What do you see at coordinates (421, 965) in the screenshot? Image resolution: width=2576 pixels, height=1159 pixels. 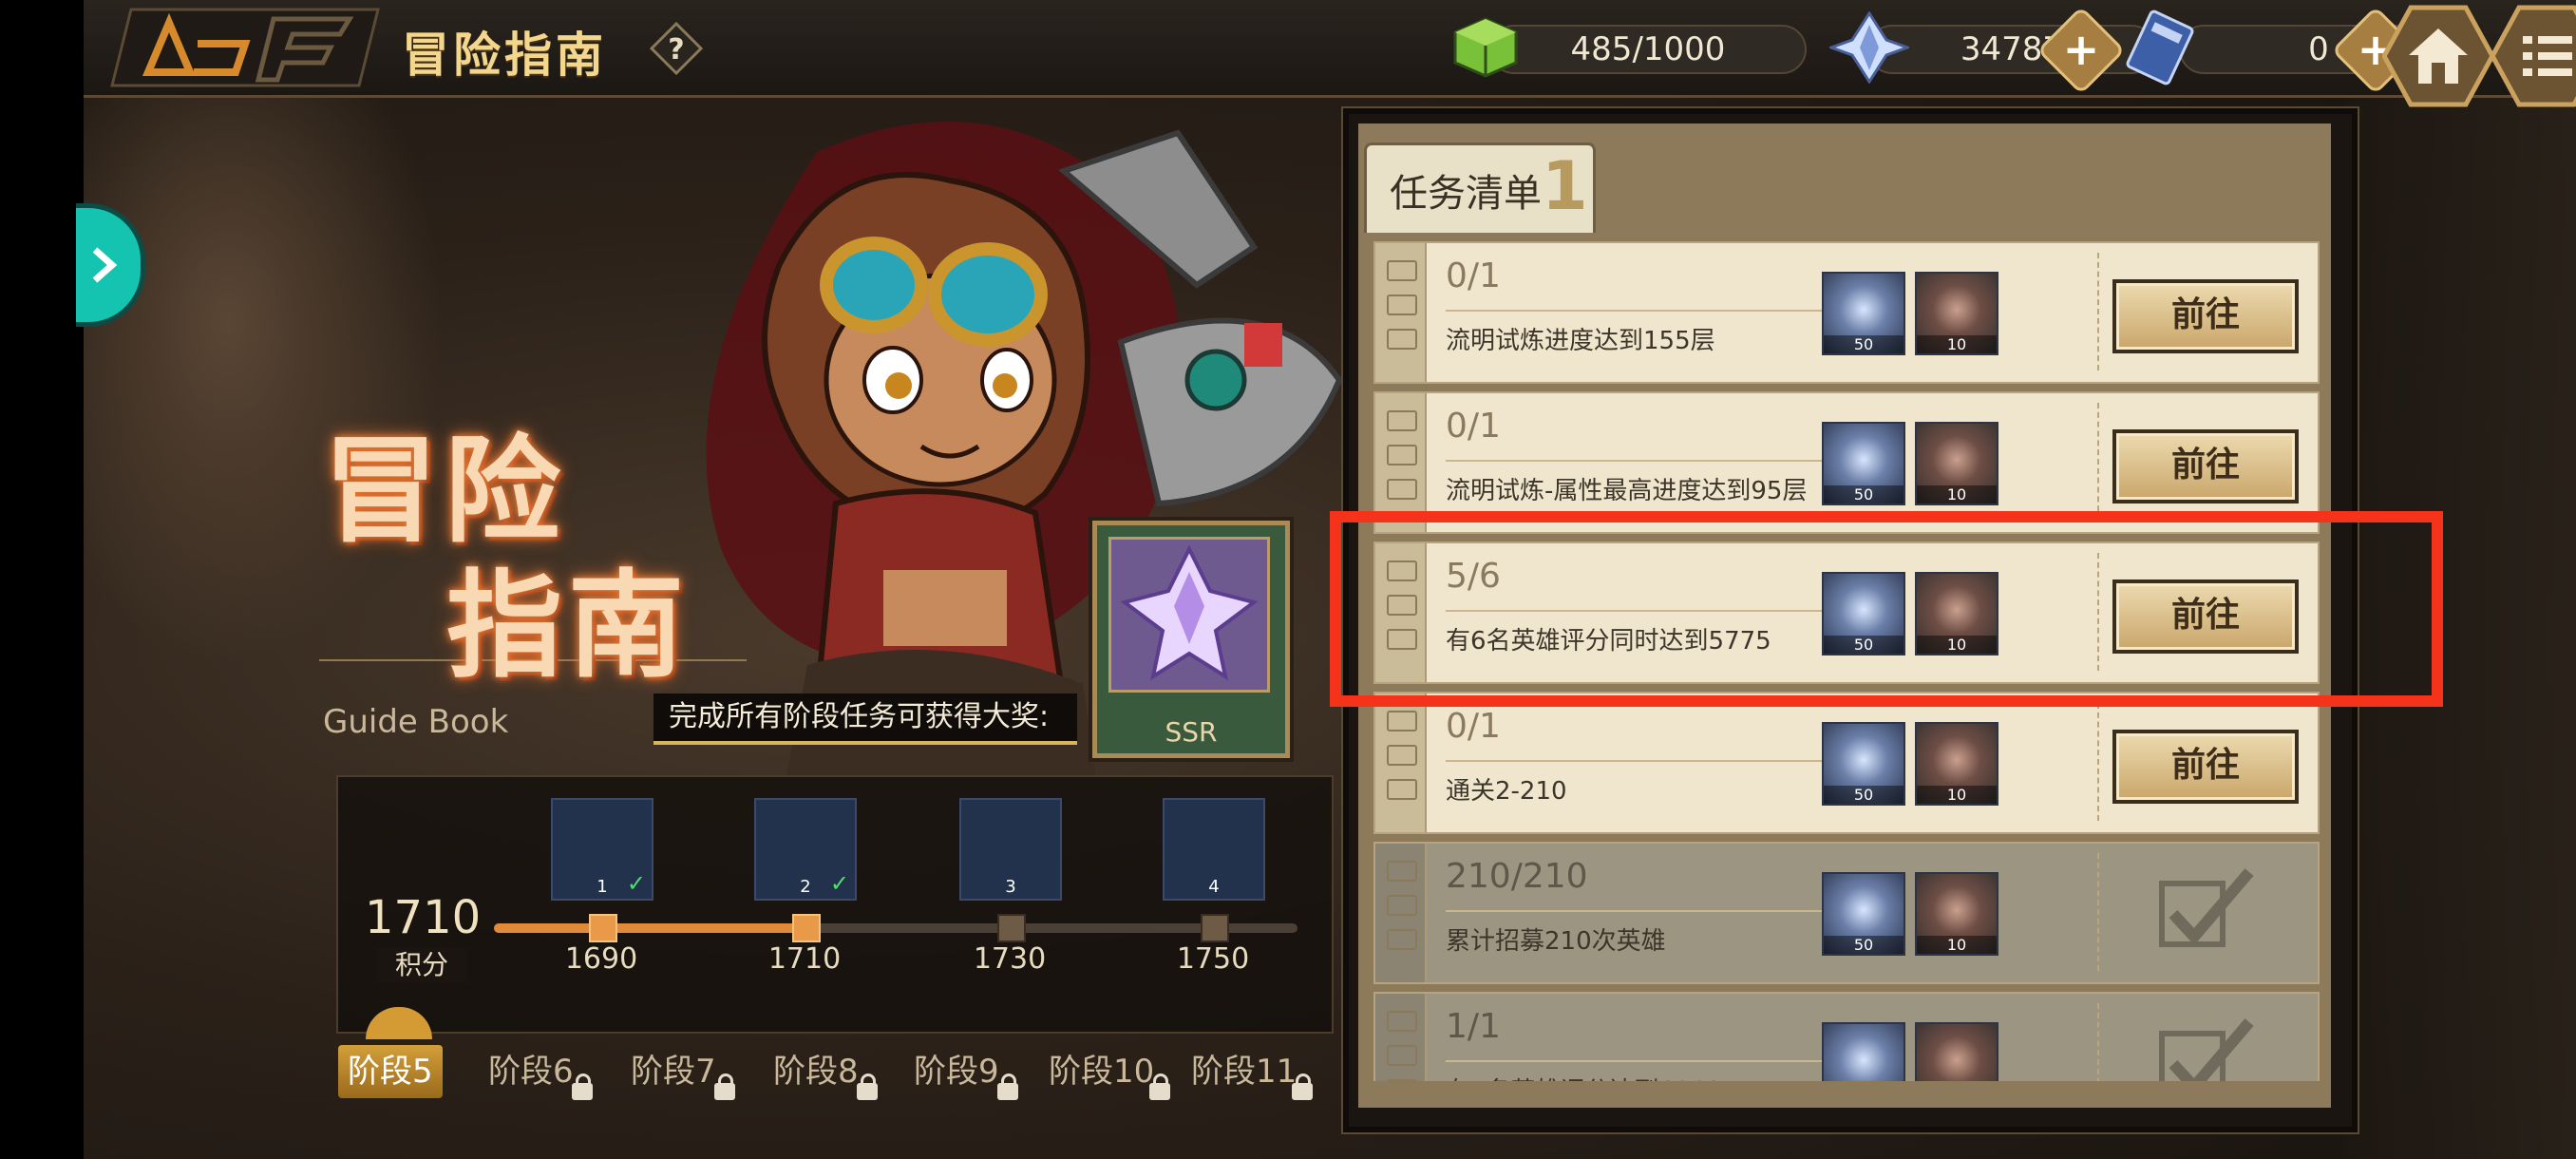 I see `stage-score-label: 积分` at bounding box center [421, 965].